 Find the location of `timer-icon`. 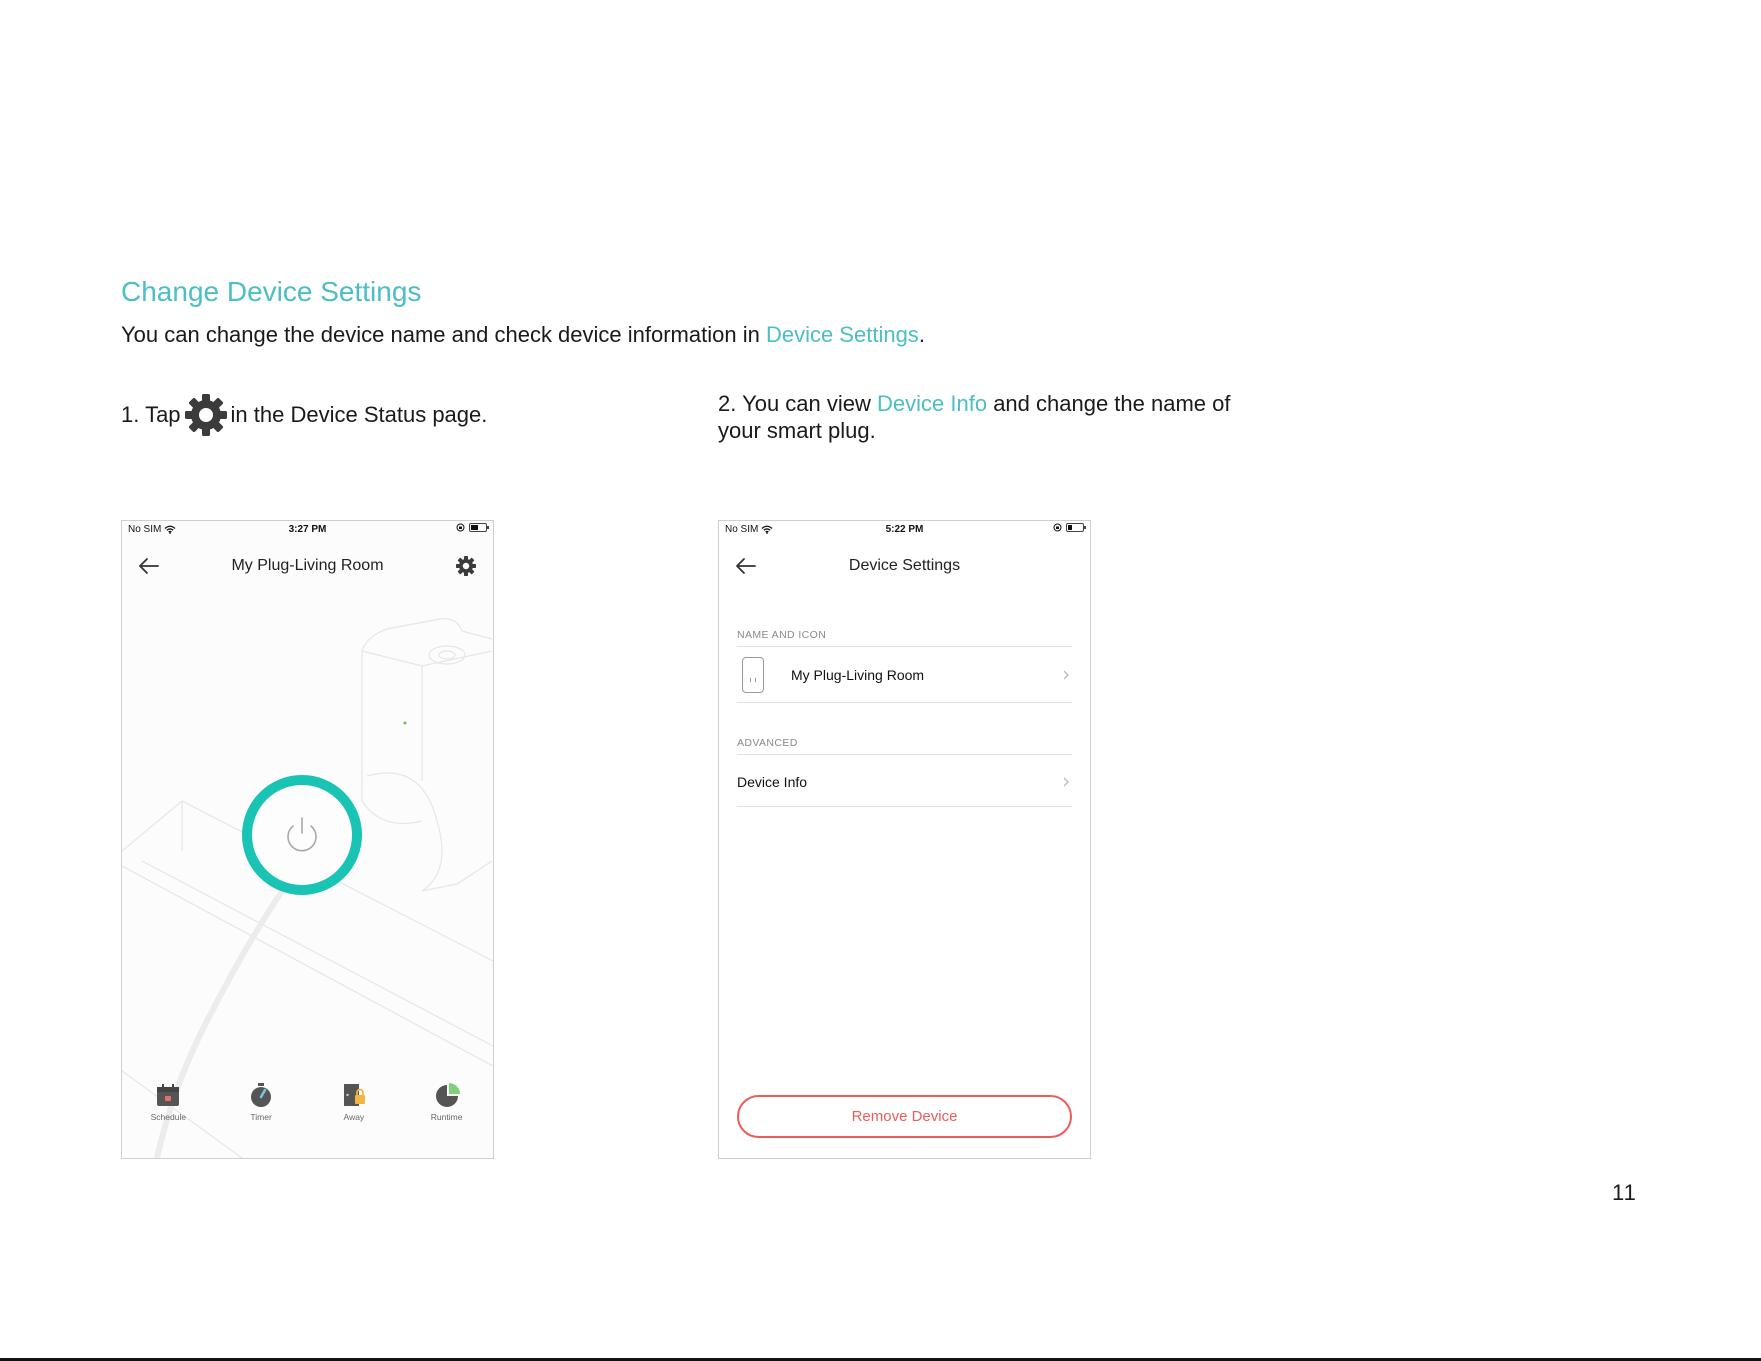

timer-icon is located at coordinates (261, 1095).